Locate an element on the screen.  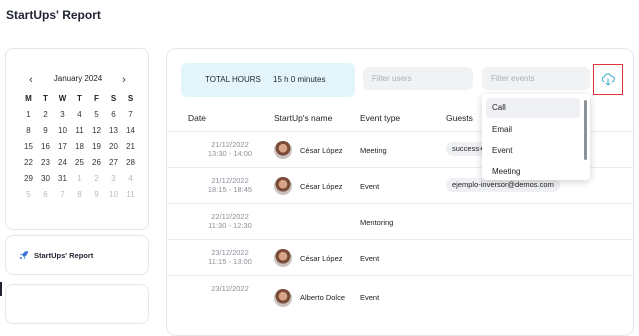
calendar-day: 29 is located at coordinates (28, 179).